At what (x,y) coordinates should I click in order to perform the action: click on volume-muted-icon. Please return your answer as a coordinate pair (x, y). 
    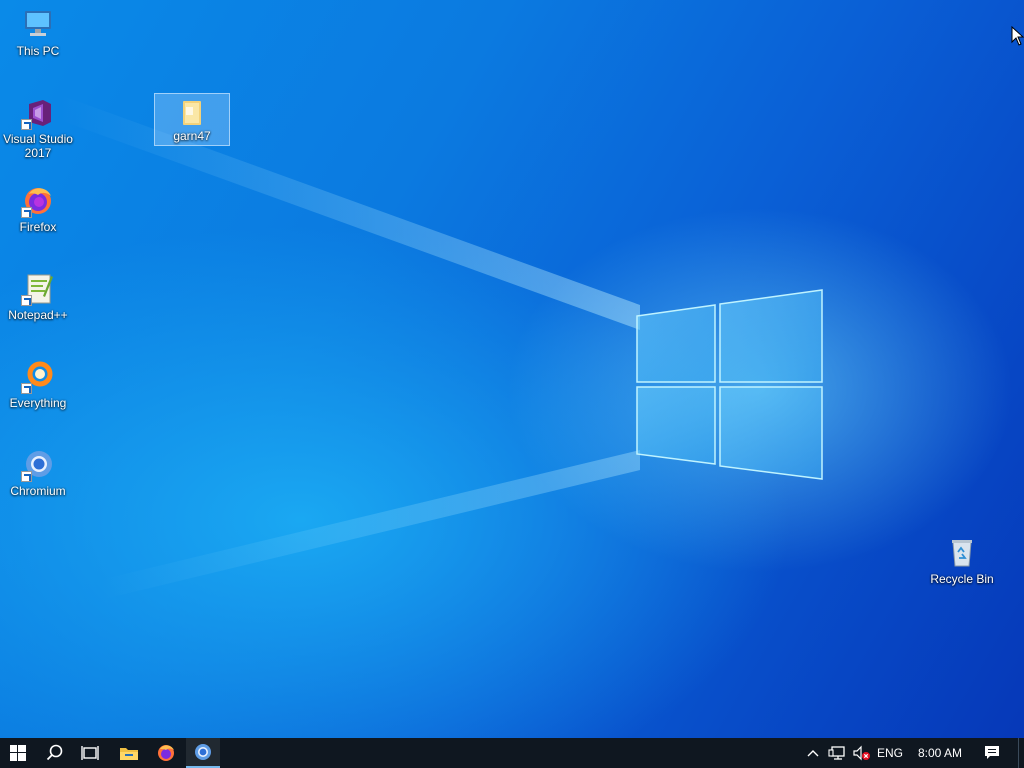
    Looking at the image, I should click on (861, 753).